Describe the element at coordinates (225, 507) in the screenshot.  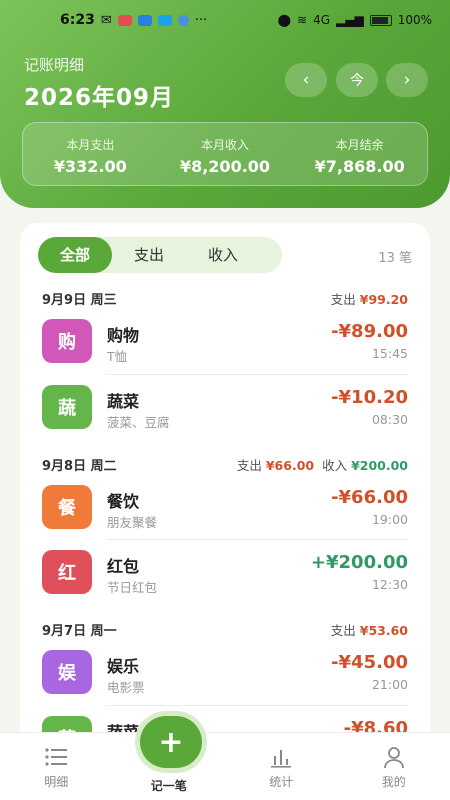
I see `list-item: 餐 餐饮 朋友聚餐 -¥66.00 19:00` at that location.